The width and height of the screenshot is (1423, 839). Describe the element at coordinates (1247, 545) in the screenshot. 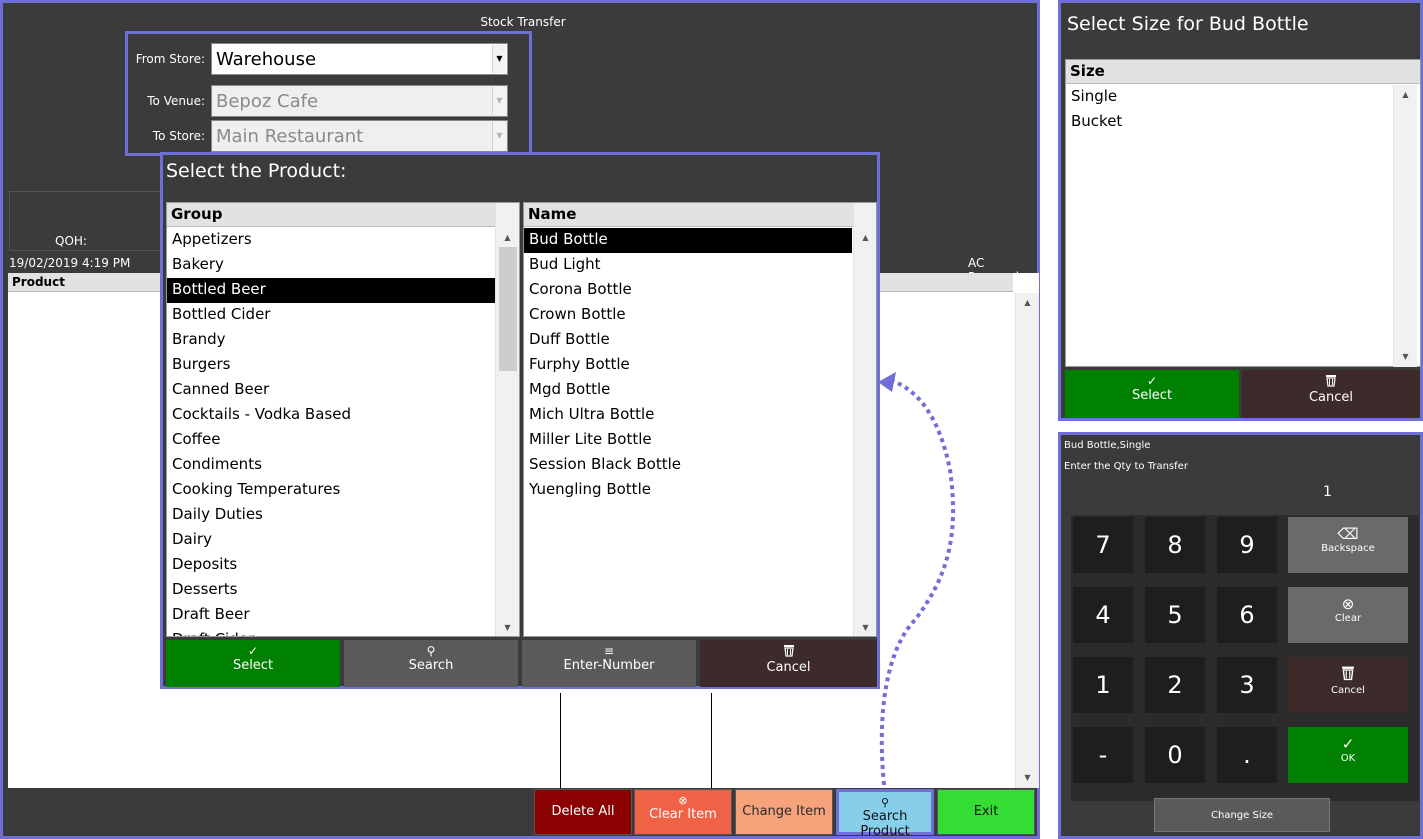

I see `keypad-key: 9` at that location.